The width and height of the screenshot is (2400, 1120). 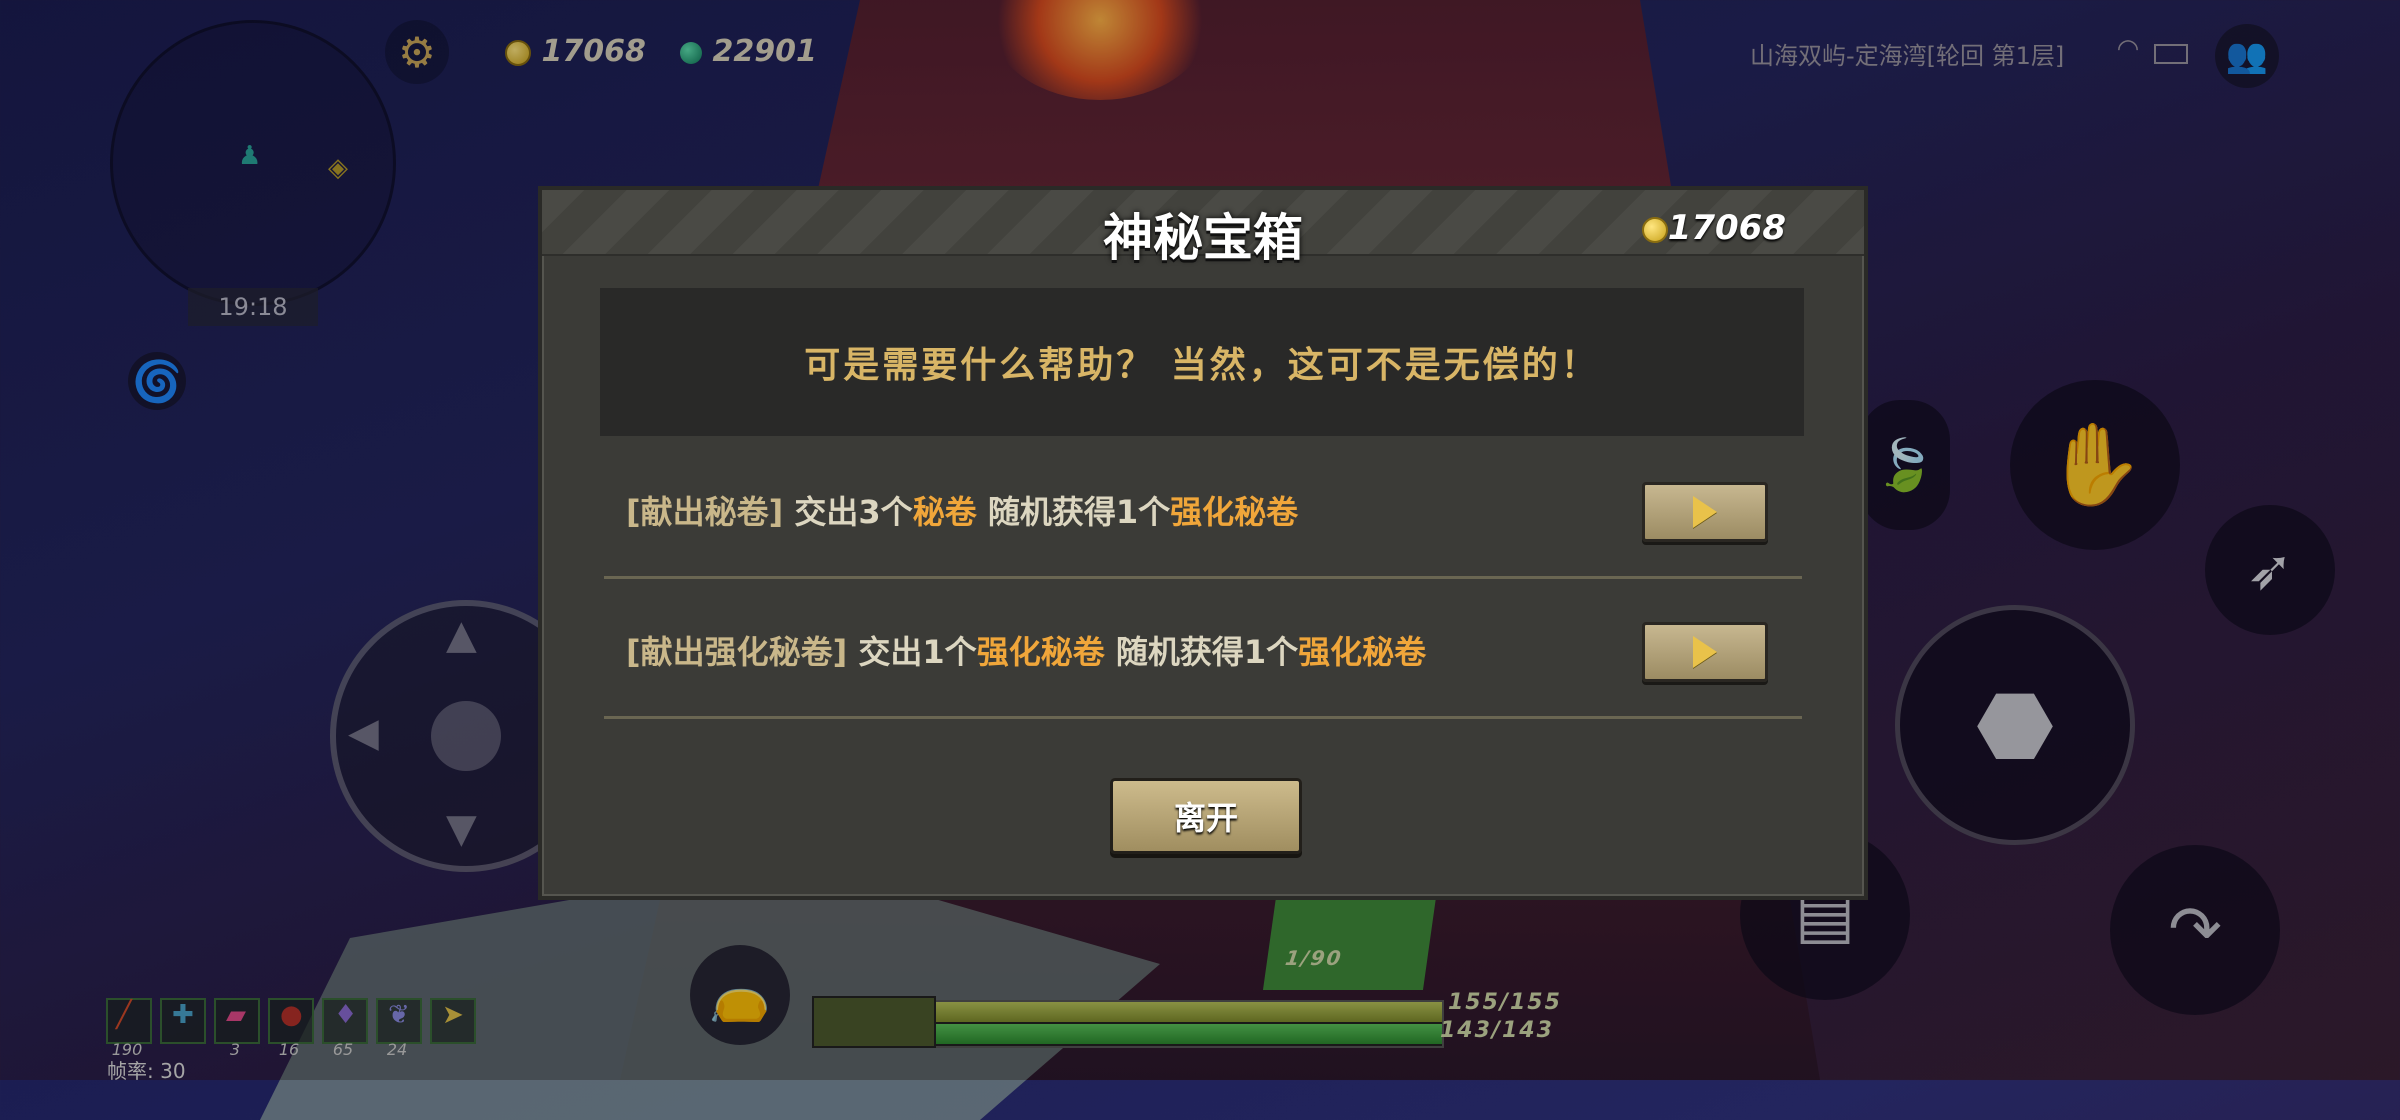 What do you see at coordinates (1206, 816) in the screenshot?
I see `leave-button: 离开` at bounding box center [1206, 816].